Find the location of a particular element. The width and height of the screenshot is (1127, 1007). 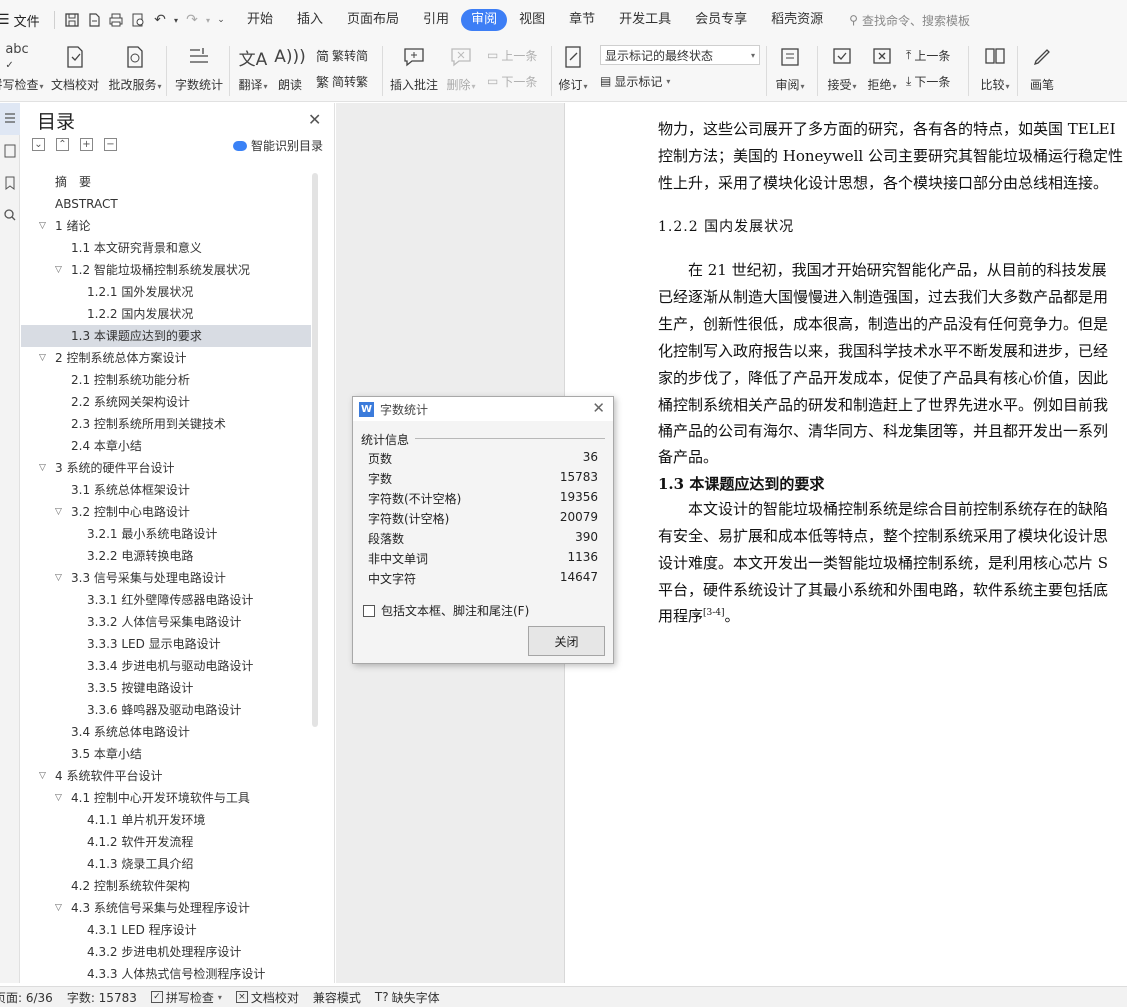

export-pdf-icon is located at coordinates (94, 20).